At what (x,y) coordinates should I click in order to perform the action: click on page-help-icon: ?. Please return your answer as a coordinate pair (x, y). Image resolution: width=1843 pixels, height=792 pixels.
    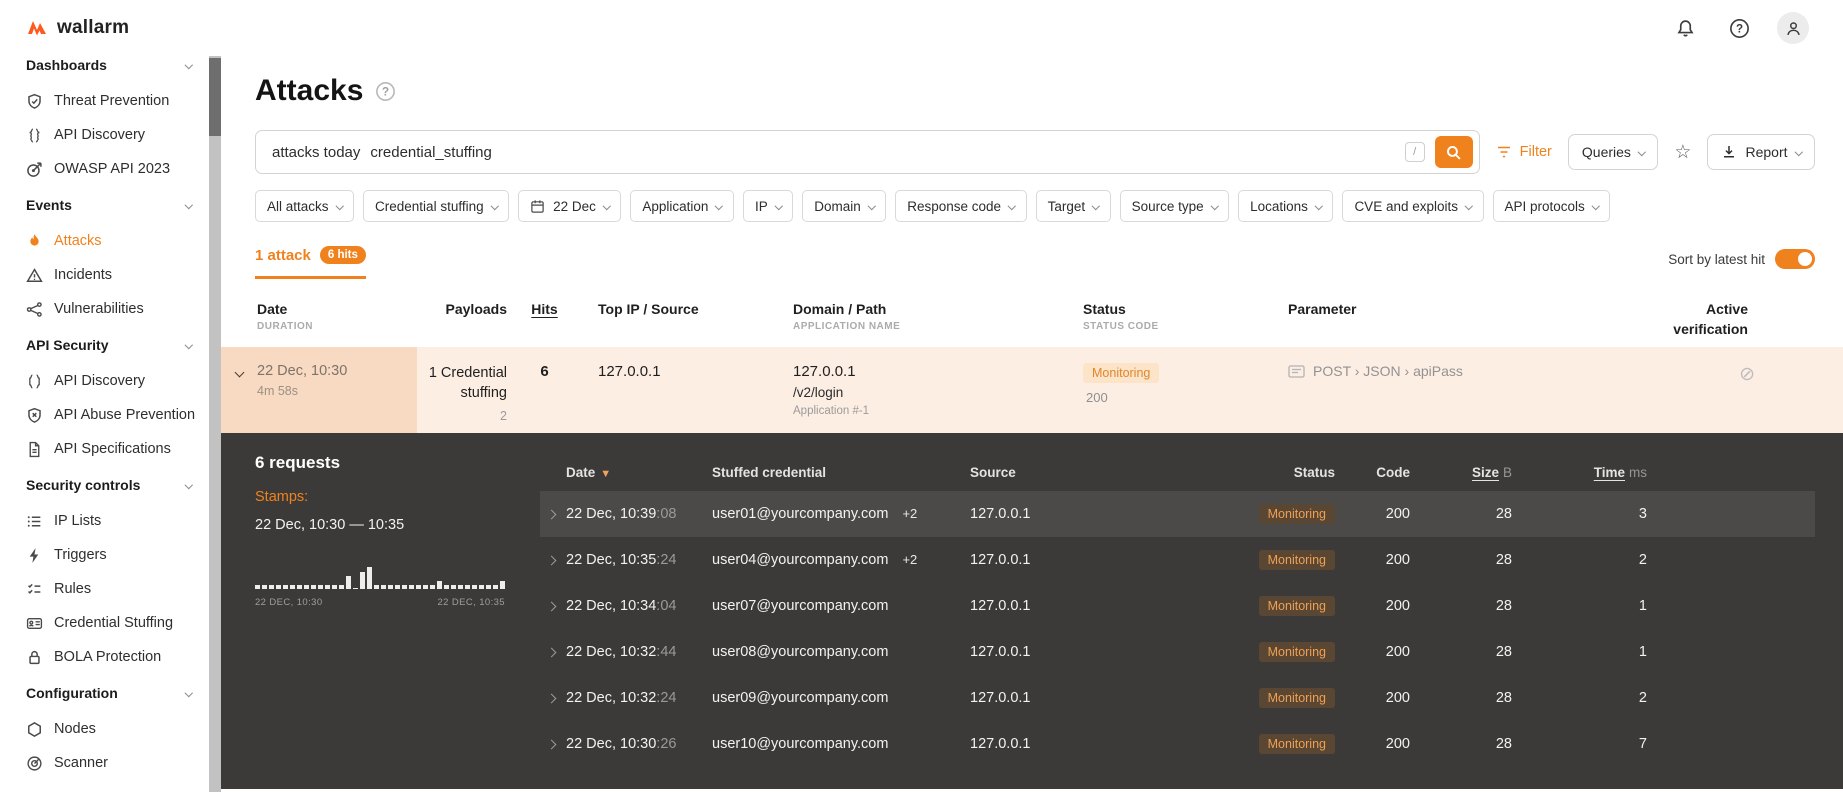
    Looking at the image, I should click on (385, 91).